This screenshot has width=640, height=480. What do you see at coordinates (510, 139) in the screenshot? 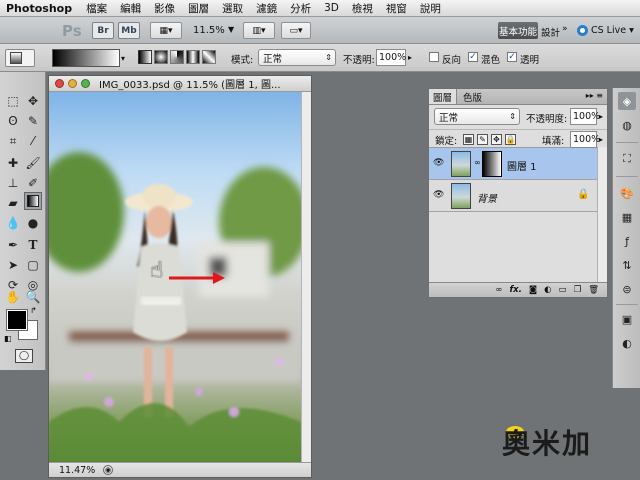
I see `lock-all-icon: 🔒` at bounding box center [510, 139].